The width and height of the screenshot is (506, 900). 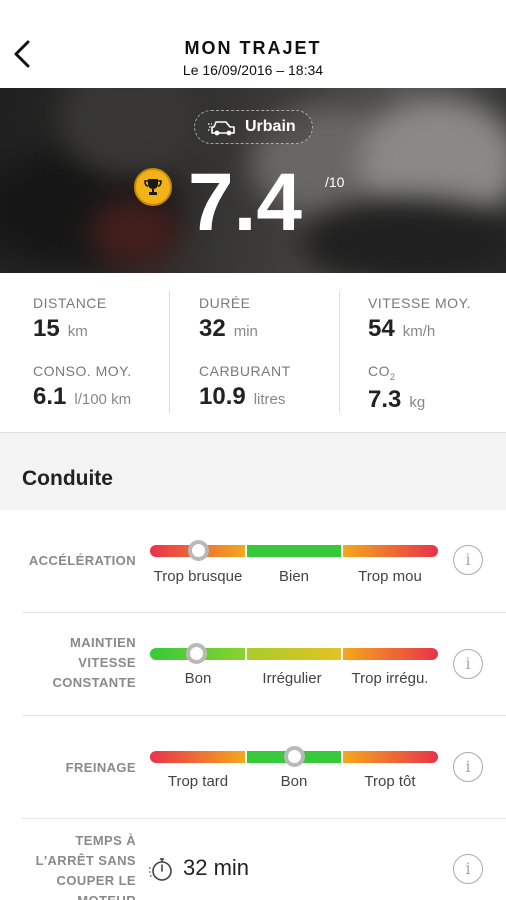 What do you see at coordinates (160, 869) in the screenshot?
I see `stopwatch-icon` at bounding box center [160, 869].